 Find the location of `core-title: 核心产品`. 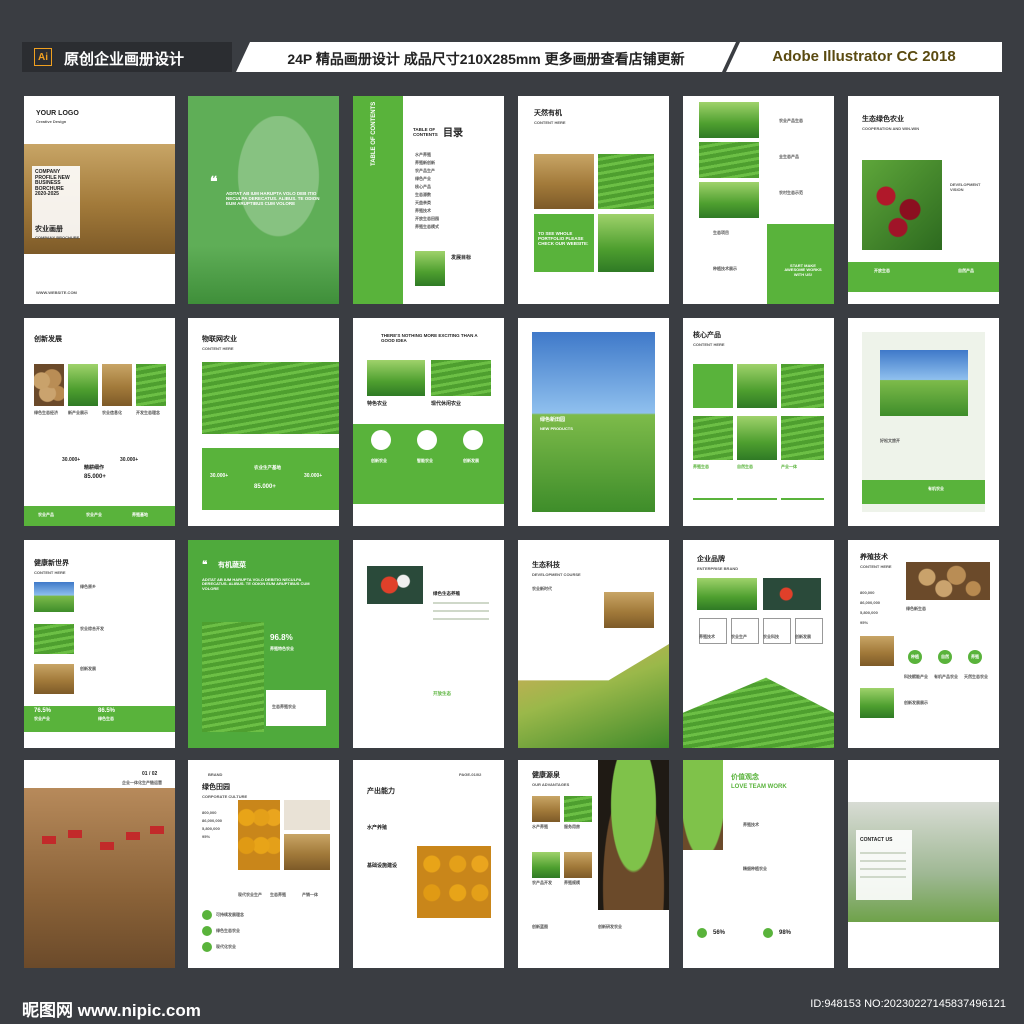

core-title: 核心产品 is located at coordinates (707, 335).